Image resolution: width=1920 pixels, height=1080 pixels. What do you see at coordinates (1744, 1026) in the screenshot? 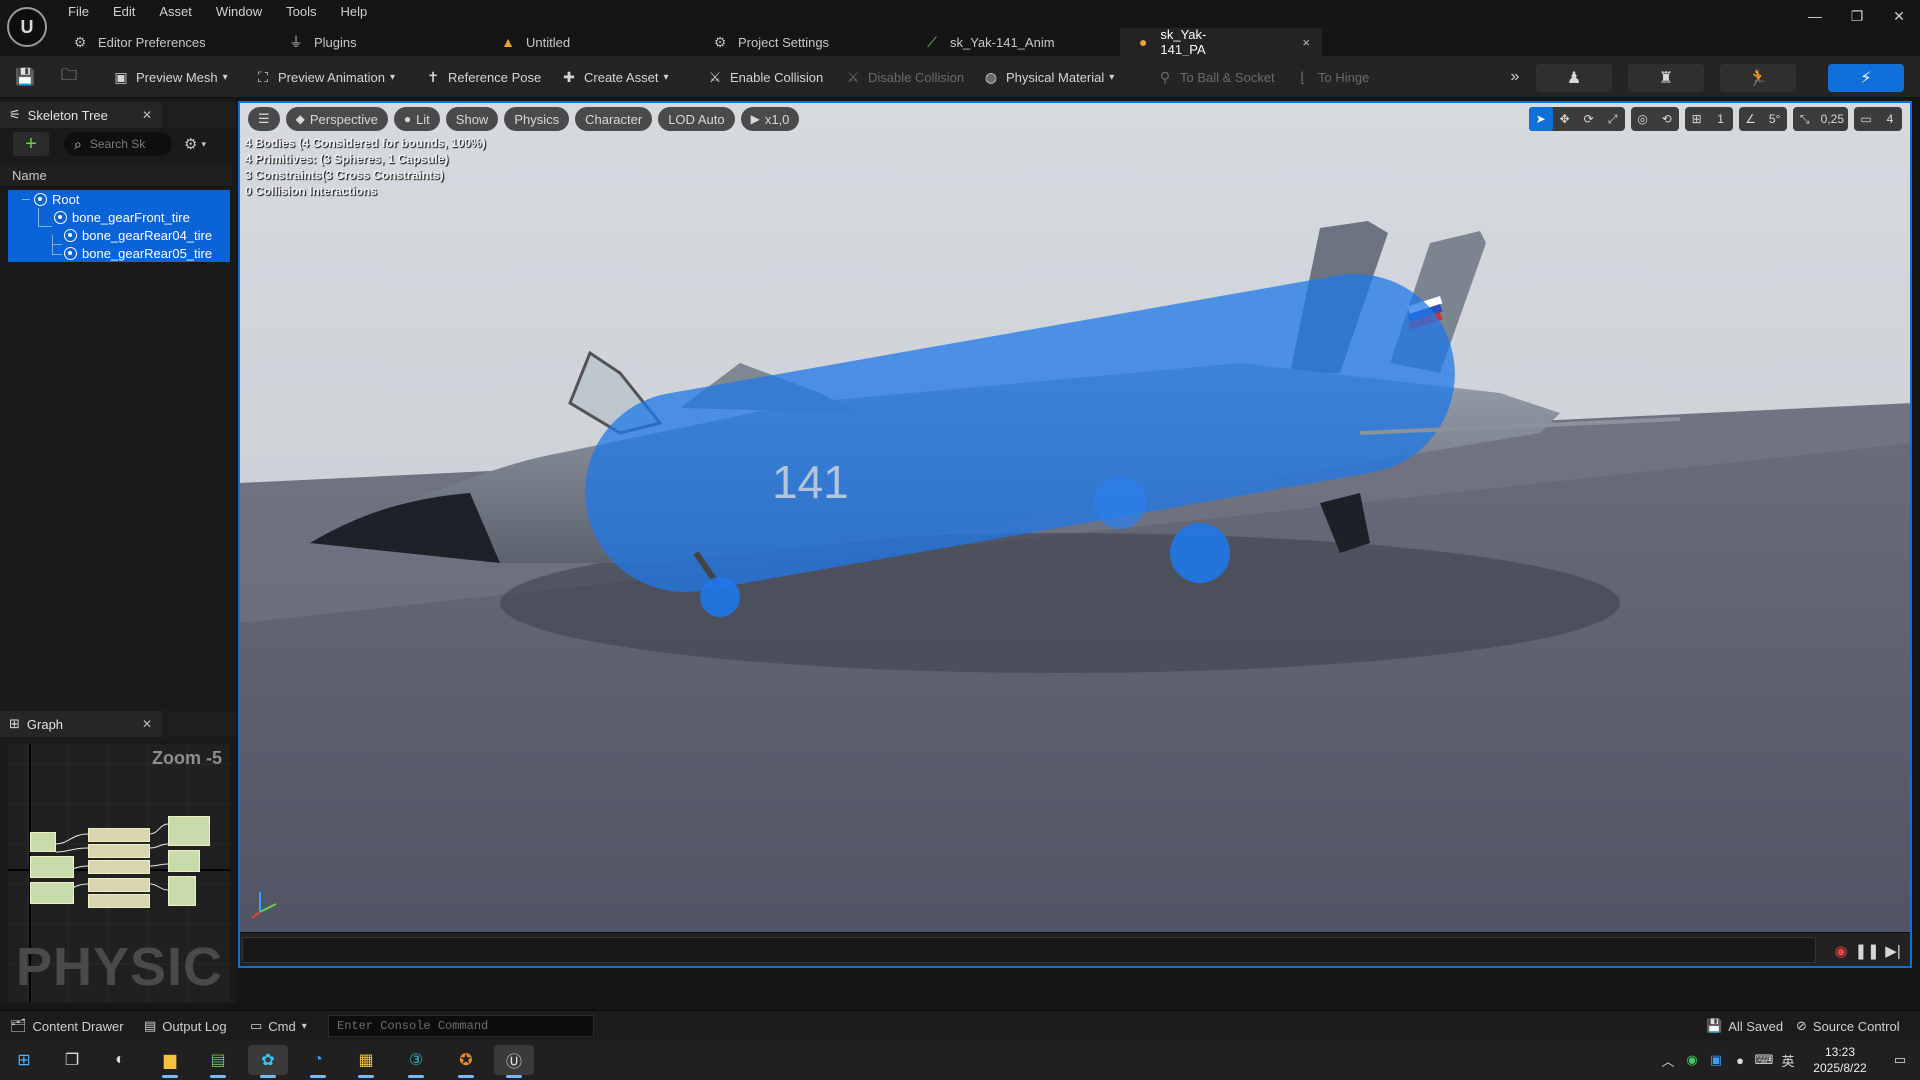
I see `all-saved-button: 💾 All Saved` at bounding box center [1744, 1026].